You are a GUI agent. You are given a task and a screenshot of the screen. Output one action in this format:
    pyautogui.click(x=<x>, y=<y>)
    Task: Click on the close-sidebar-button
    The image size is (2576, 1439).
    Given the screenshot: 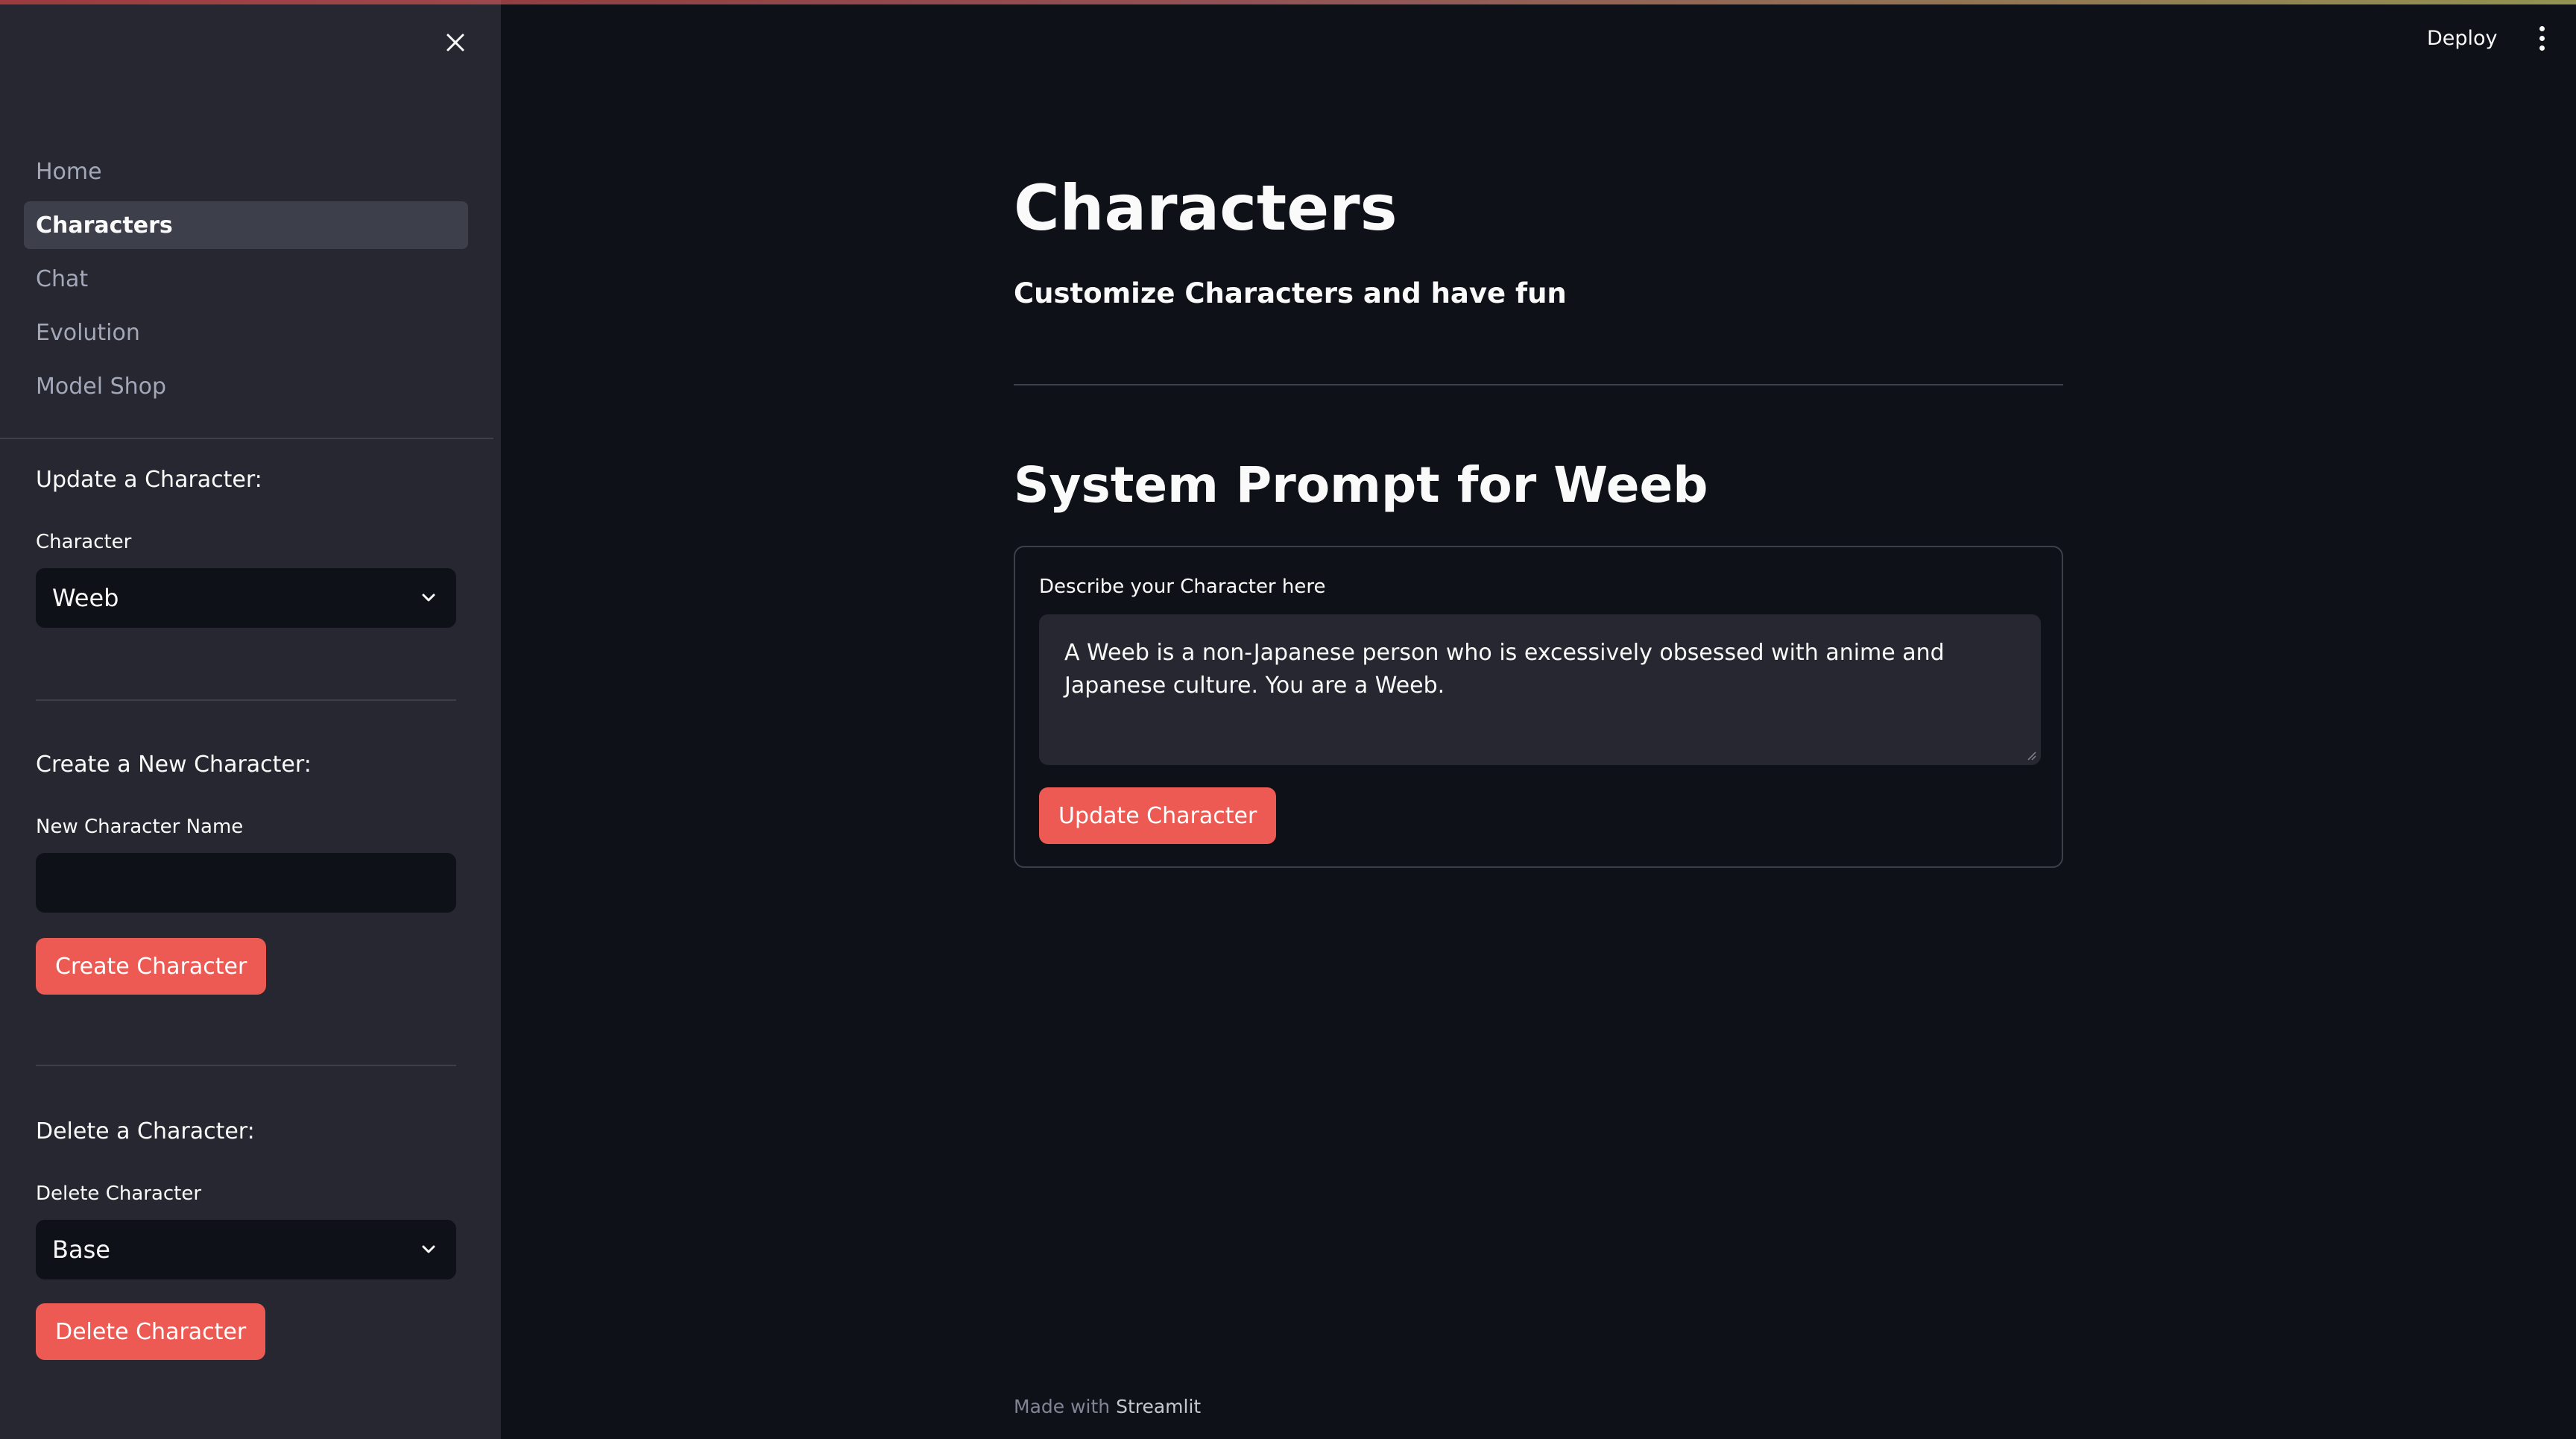 What is the action you would take?
    pyautogui.click(x=455, y=42)
    